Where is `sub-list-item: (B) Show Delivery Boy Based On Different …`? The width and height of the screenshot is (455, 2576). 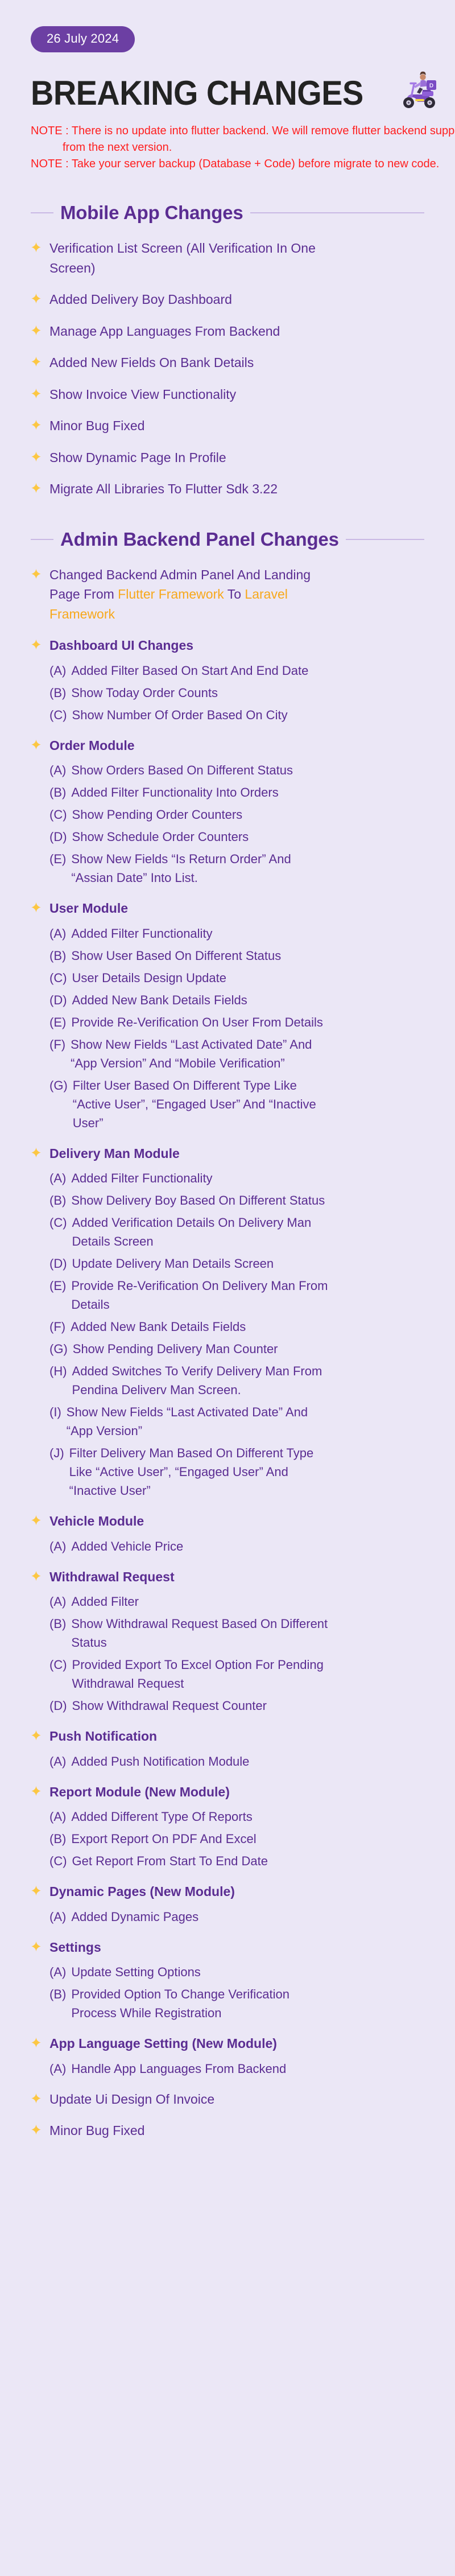
sub-list-item: (B) Show Delivery Boy Based On Different … is located at coordinates (236, 1200).